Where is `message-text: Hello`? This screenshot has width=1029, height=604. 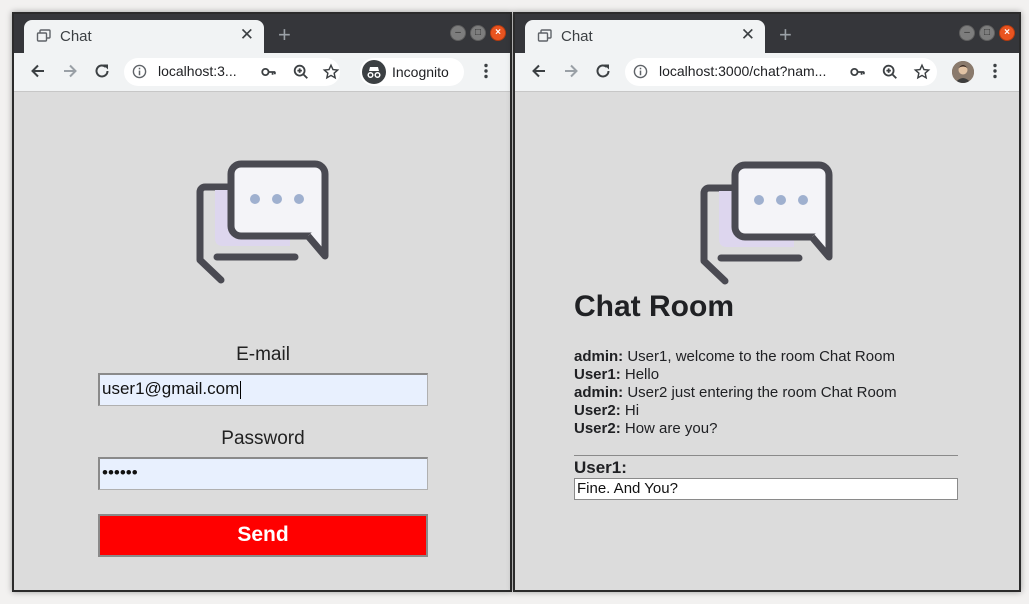
message-text: Hello is located at coordinates (642, 374).